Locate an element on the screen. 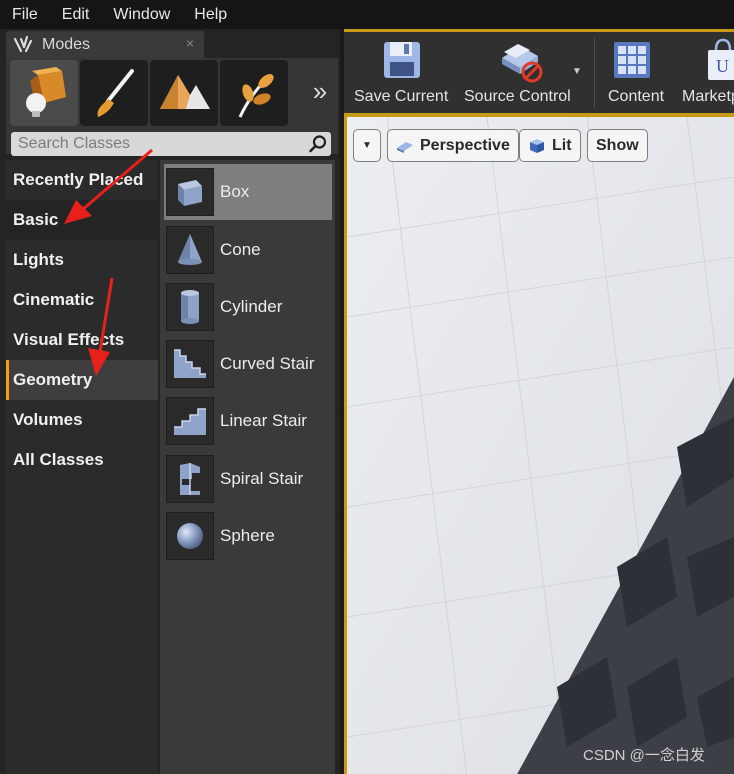 Image resolution: width=734 pixels, height=774 pixels. asset-label: Spiral Stair is located at coordinates (262, 478).